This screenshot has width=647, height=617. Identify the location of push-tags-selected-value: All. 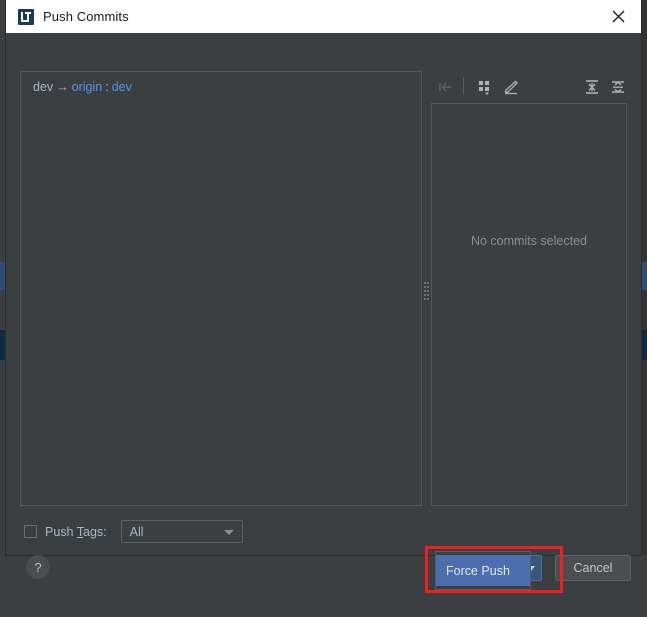
(136, 531).